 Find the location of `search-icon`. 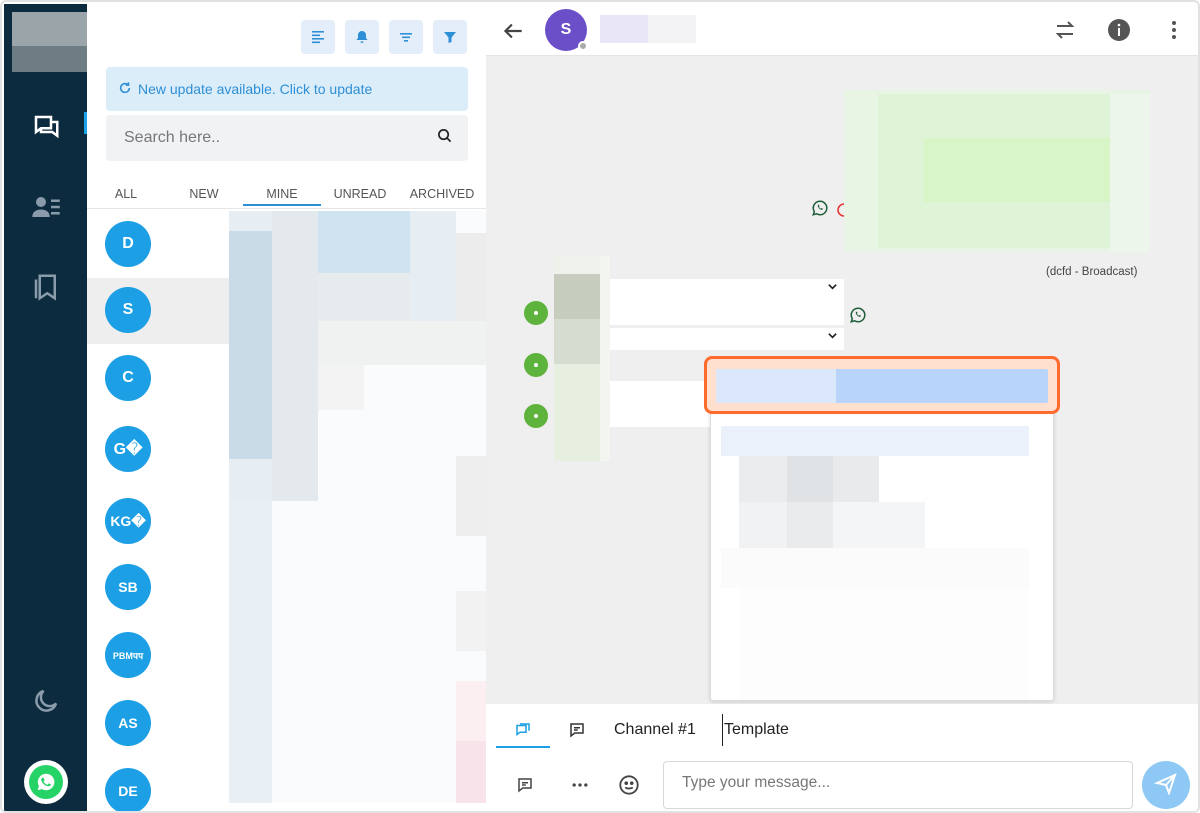

search-icon is located at coordinates (444, 138).